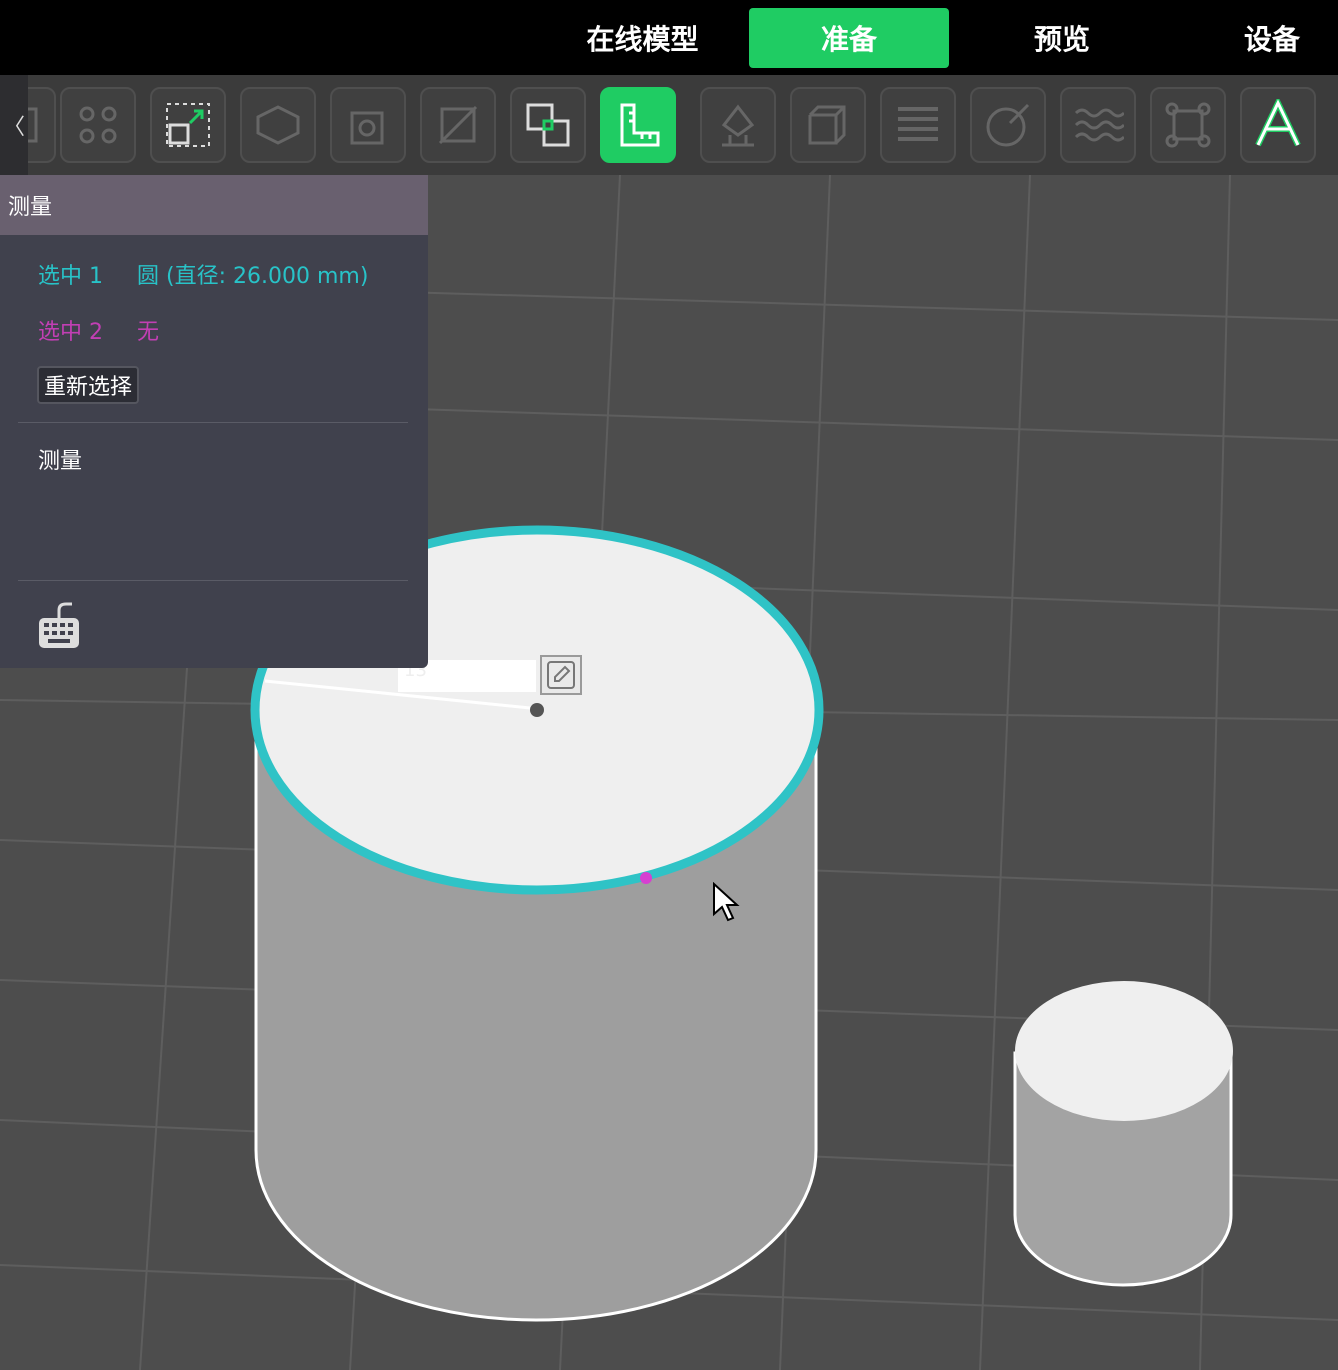  I want to click on toolbar-collapse-button: 〈, so click(14, 125).